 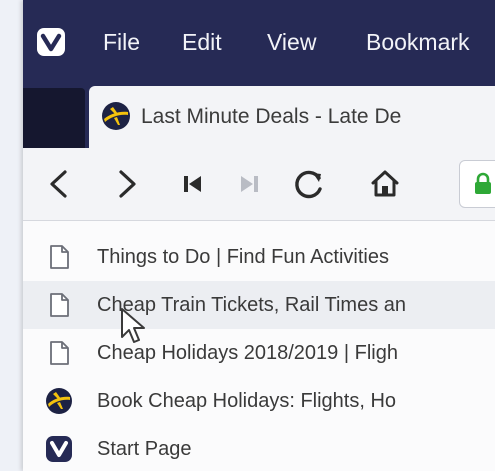 I want to click on tab-title: Last Minute Deals - Late De, so click(x=271, y=116).